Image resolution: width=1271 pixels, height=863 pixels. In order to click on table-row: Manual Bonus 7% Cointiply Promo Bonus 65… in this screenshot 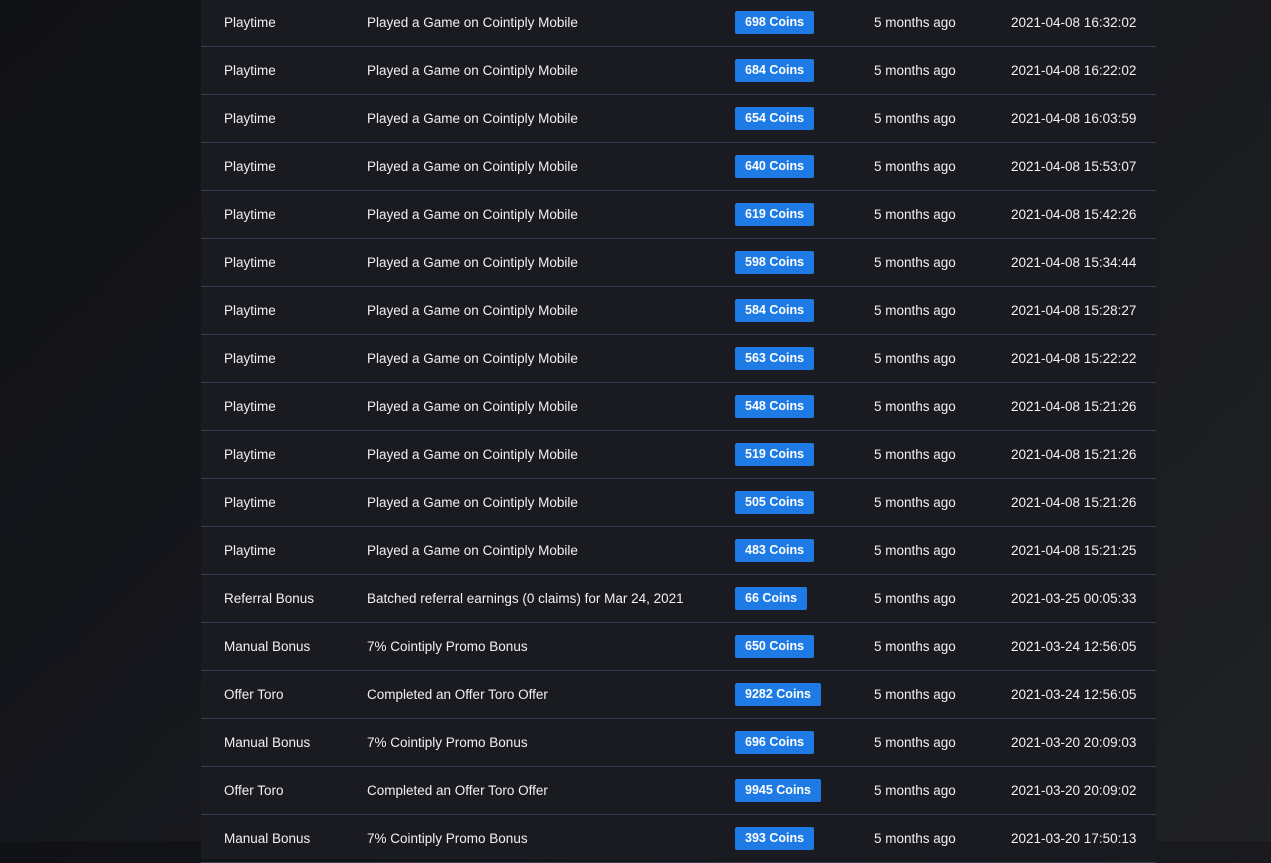, I will do `click(678, 647)`.